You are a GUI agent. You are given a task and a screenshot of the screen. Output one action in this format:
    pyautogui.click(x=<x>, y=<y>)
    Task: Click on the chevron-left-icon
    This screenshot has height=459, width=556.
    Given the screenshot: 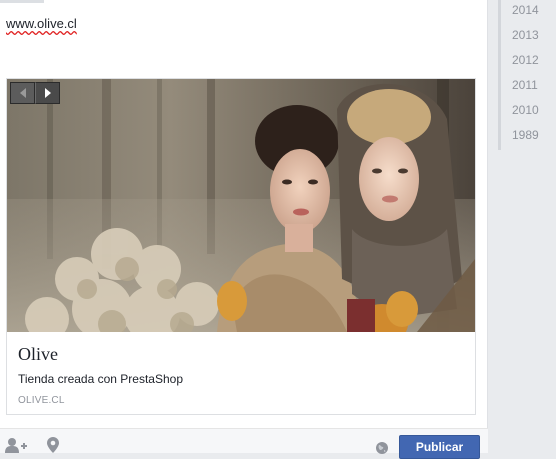 What is the action you would take?
    pyautogui.click(x=22, y=93)
    